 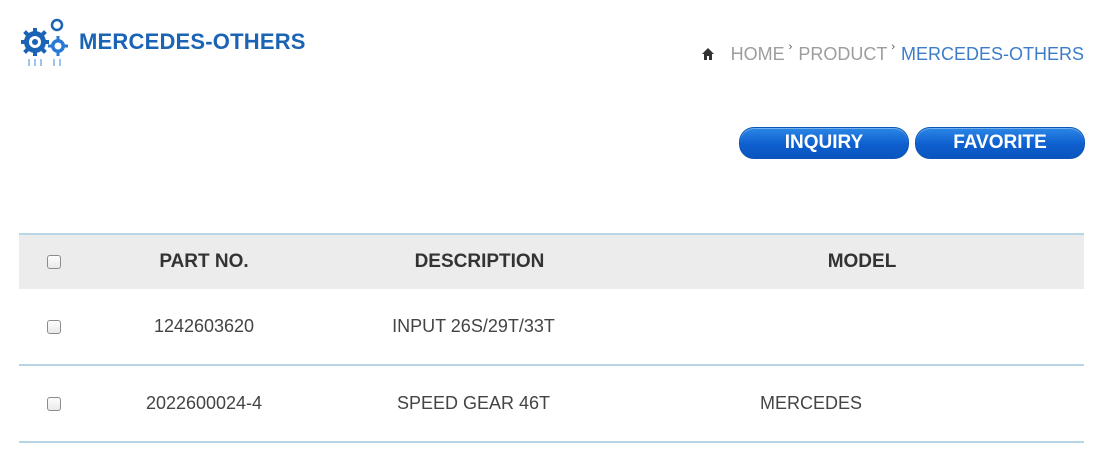 I want to click on breadcrumb: HOME › PRODUCT › MERCEDES-OTHERS, so click(x=892, y=52).